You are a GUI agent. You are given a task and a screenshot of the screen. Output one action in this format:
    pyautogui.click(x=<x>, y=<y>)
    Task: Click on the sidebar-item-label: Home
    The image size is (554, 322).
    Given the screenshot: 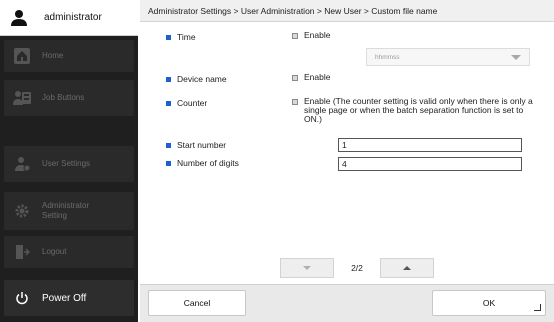 What is the action you would take?
    pyautogui.click(x=53, y=55)
    